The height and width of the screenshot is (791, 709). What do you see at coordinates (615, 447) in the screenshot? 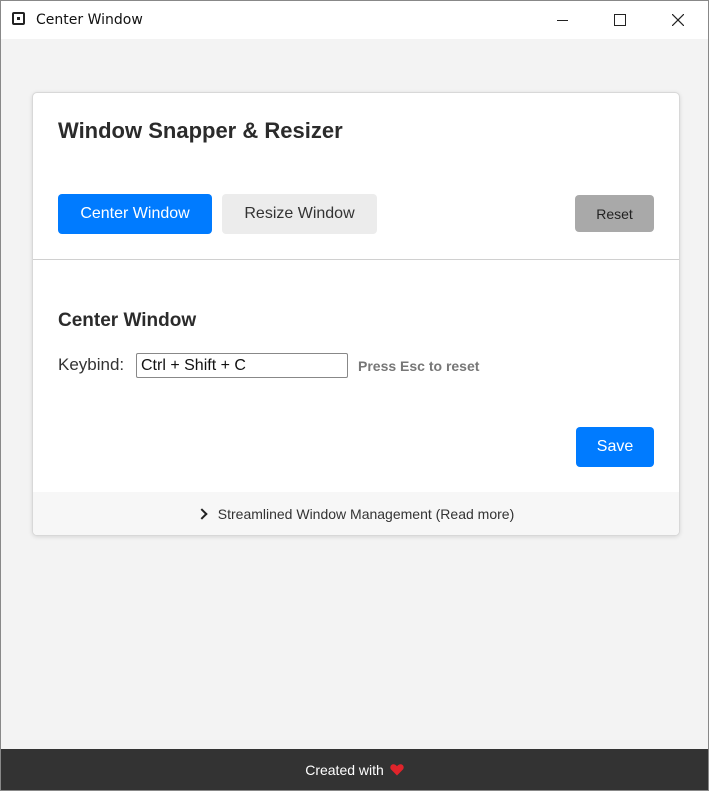
I see `save-button: Save` at bounding box center [615, 447].